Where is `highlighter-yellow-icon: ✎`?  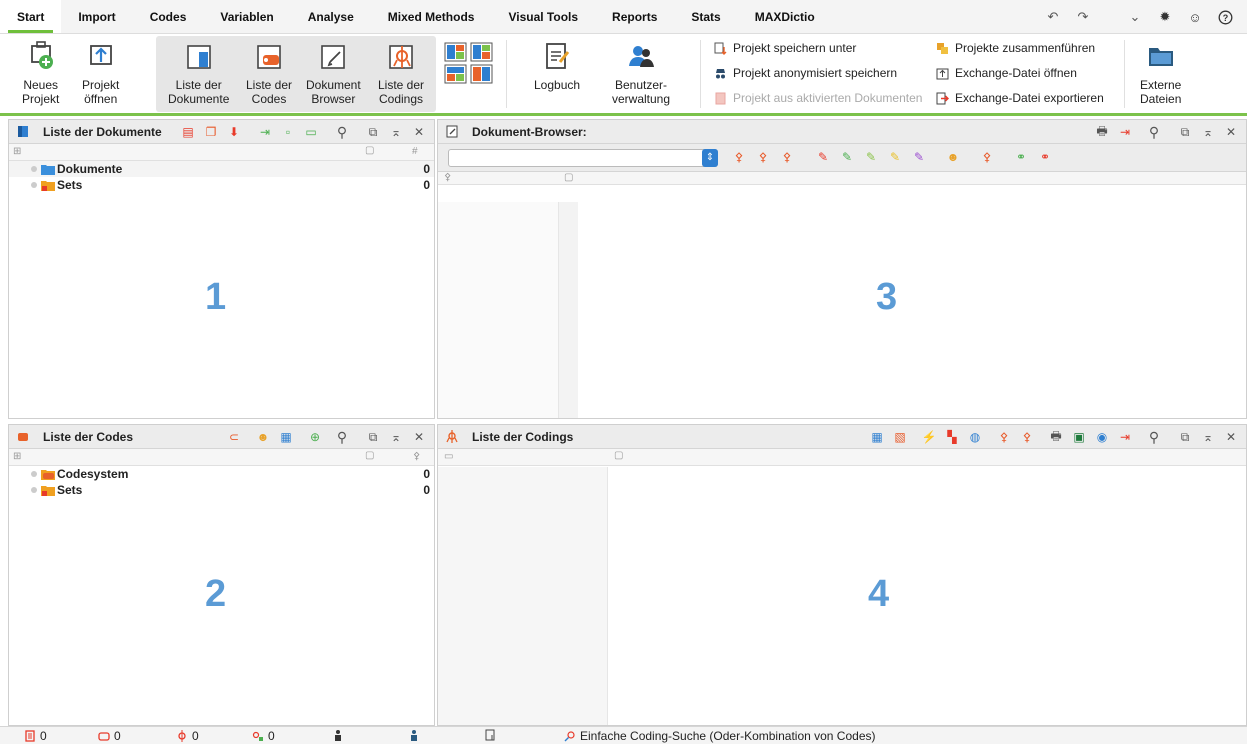
highlighter-yellow-icon: ✎ is located at coordinates (895, 157).